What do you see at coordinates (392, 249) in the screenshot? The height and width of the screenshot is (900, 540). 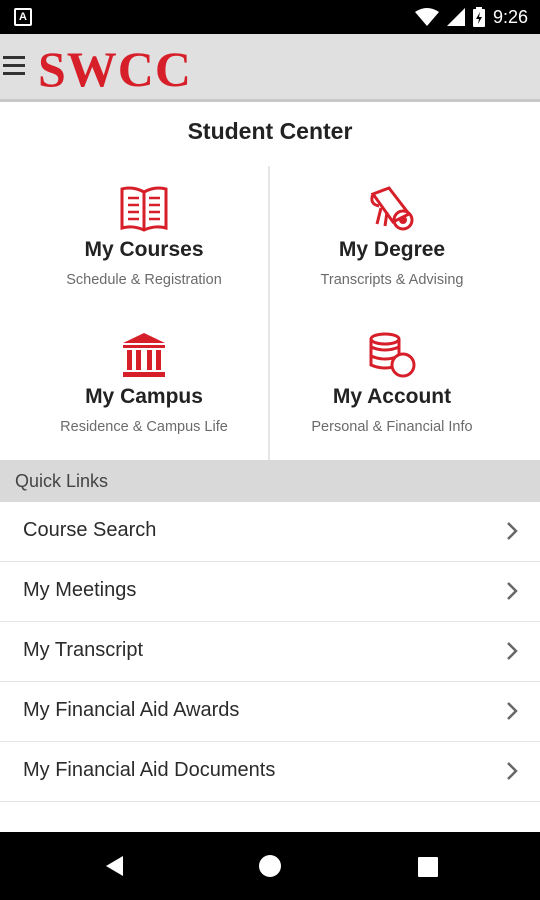 I see `tile-title: My Degree` at bounding box center [392, 249].